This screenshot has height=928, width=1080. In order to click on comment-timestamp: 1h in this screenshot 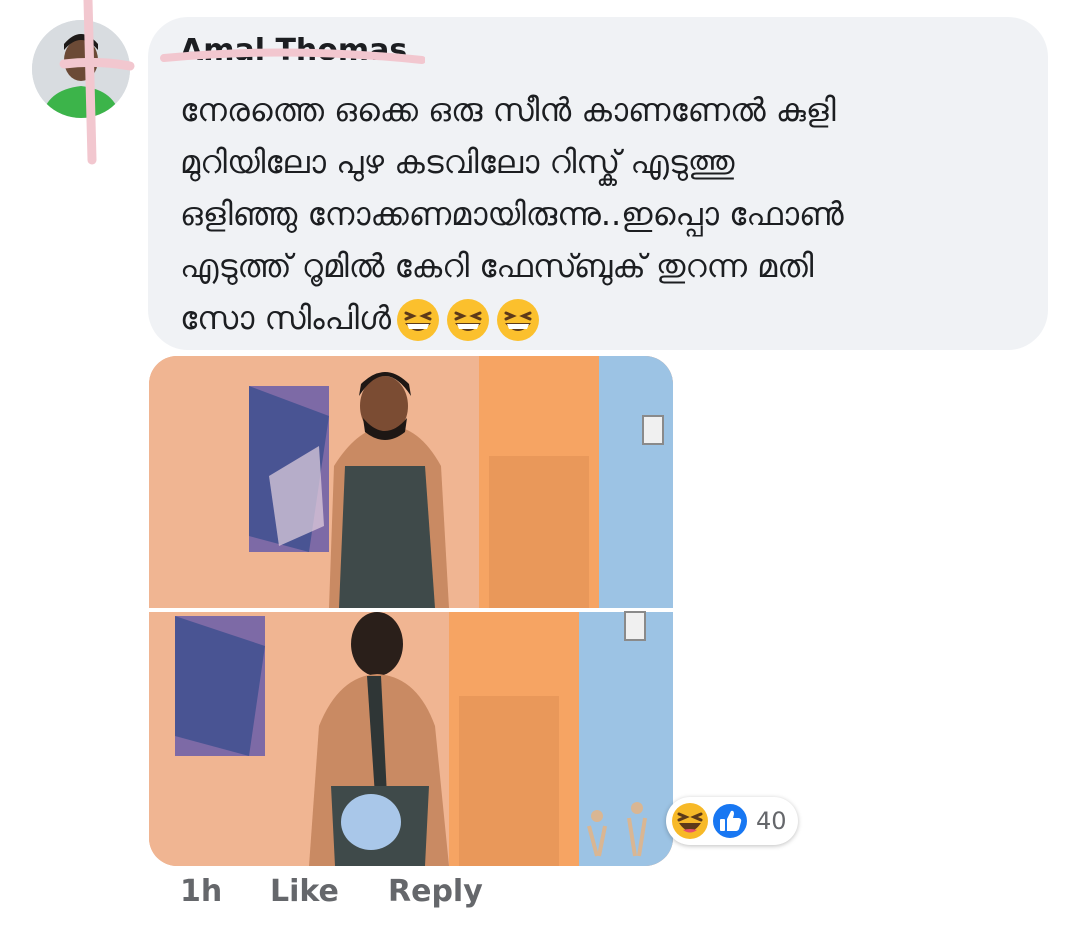, I will do `click(201, 892)`.